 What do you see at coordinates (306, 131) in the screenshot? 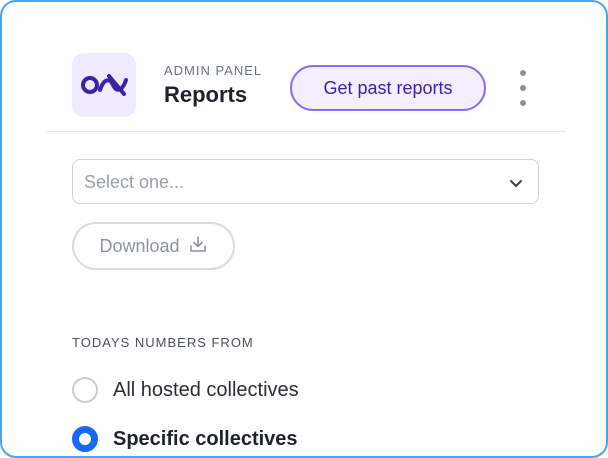
I see `header-divider` at bounding box center [306, 131].